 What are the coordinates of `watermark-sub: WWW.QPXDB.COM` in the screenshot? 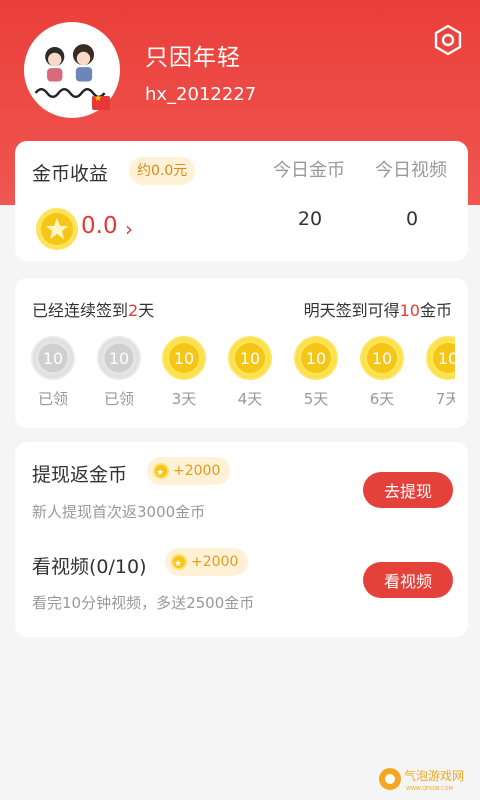 It's located at (429, 789).